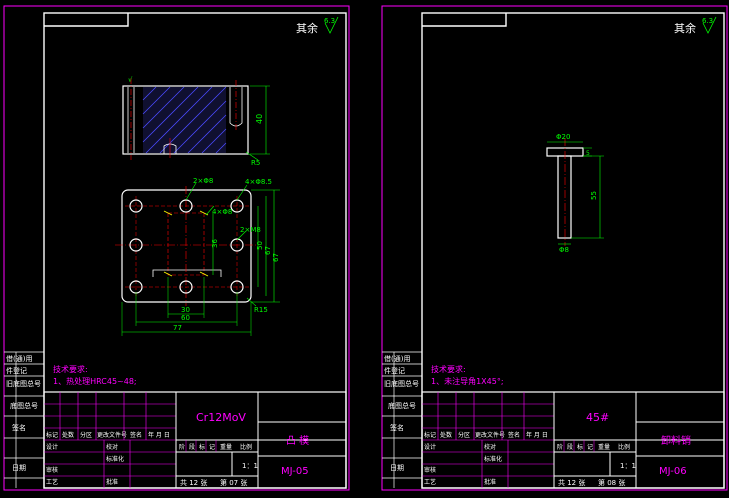 Image resolution: width=729 pixels, height=498 pixels. I want to click on tb-stage-2: 段, so click(192, 447).